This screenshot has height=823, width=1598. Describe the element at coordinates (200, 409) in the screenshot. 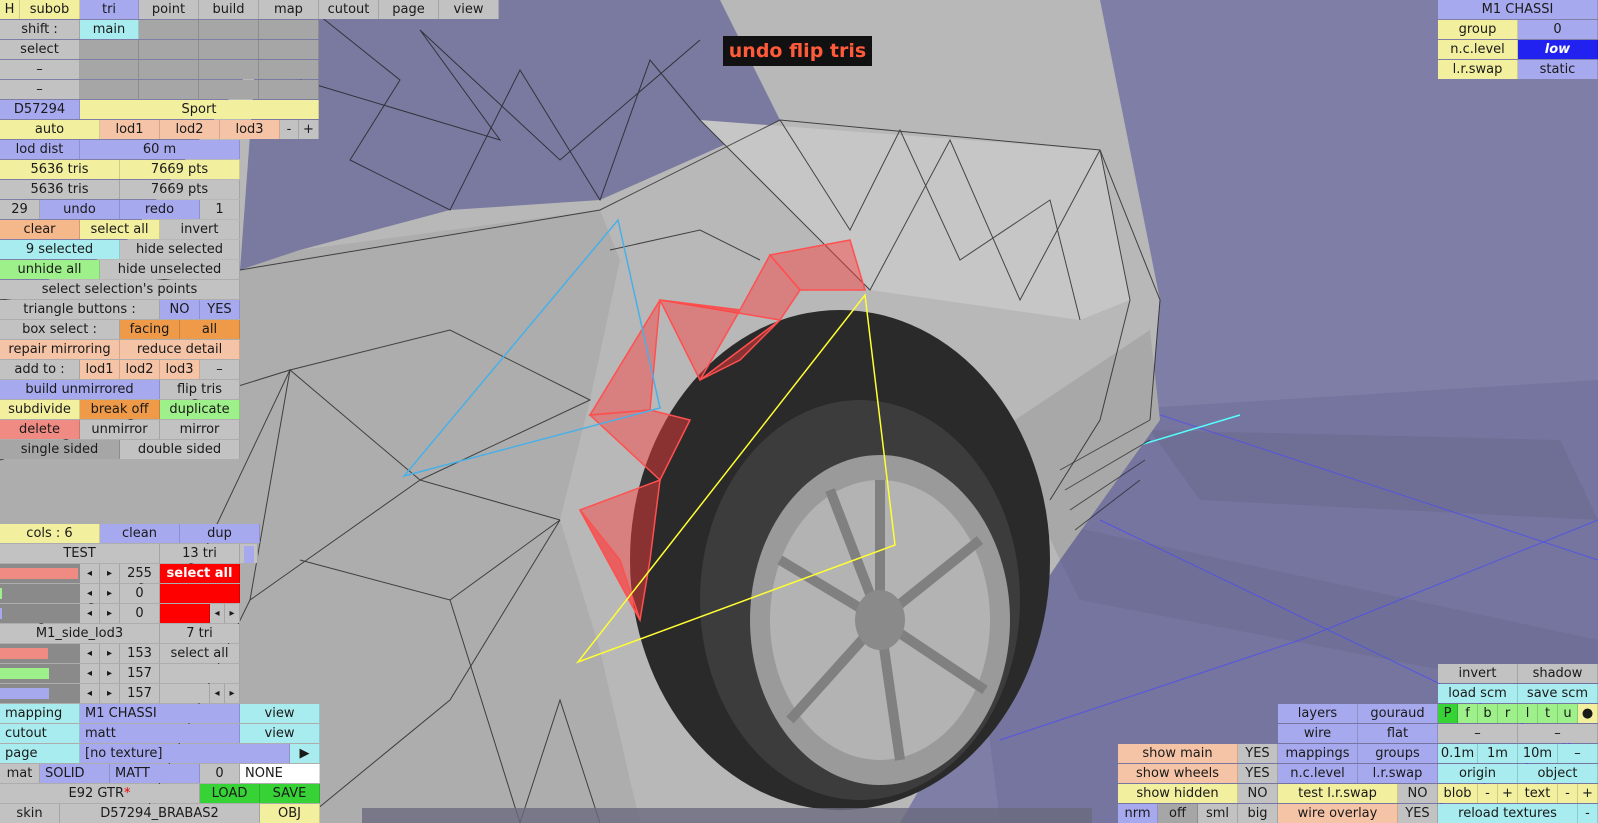

I see `duplicate-button: duplicate` at that location.